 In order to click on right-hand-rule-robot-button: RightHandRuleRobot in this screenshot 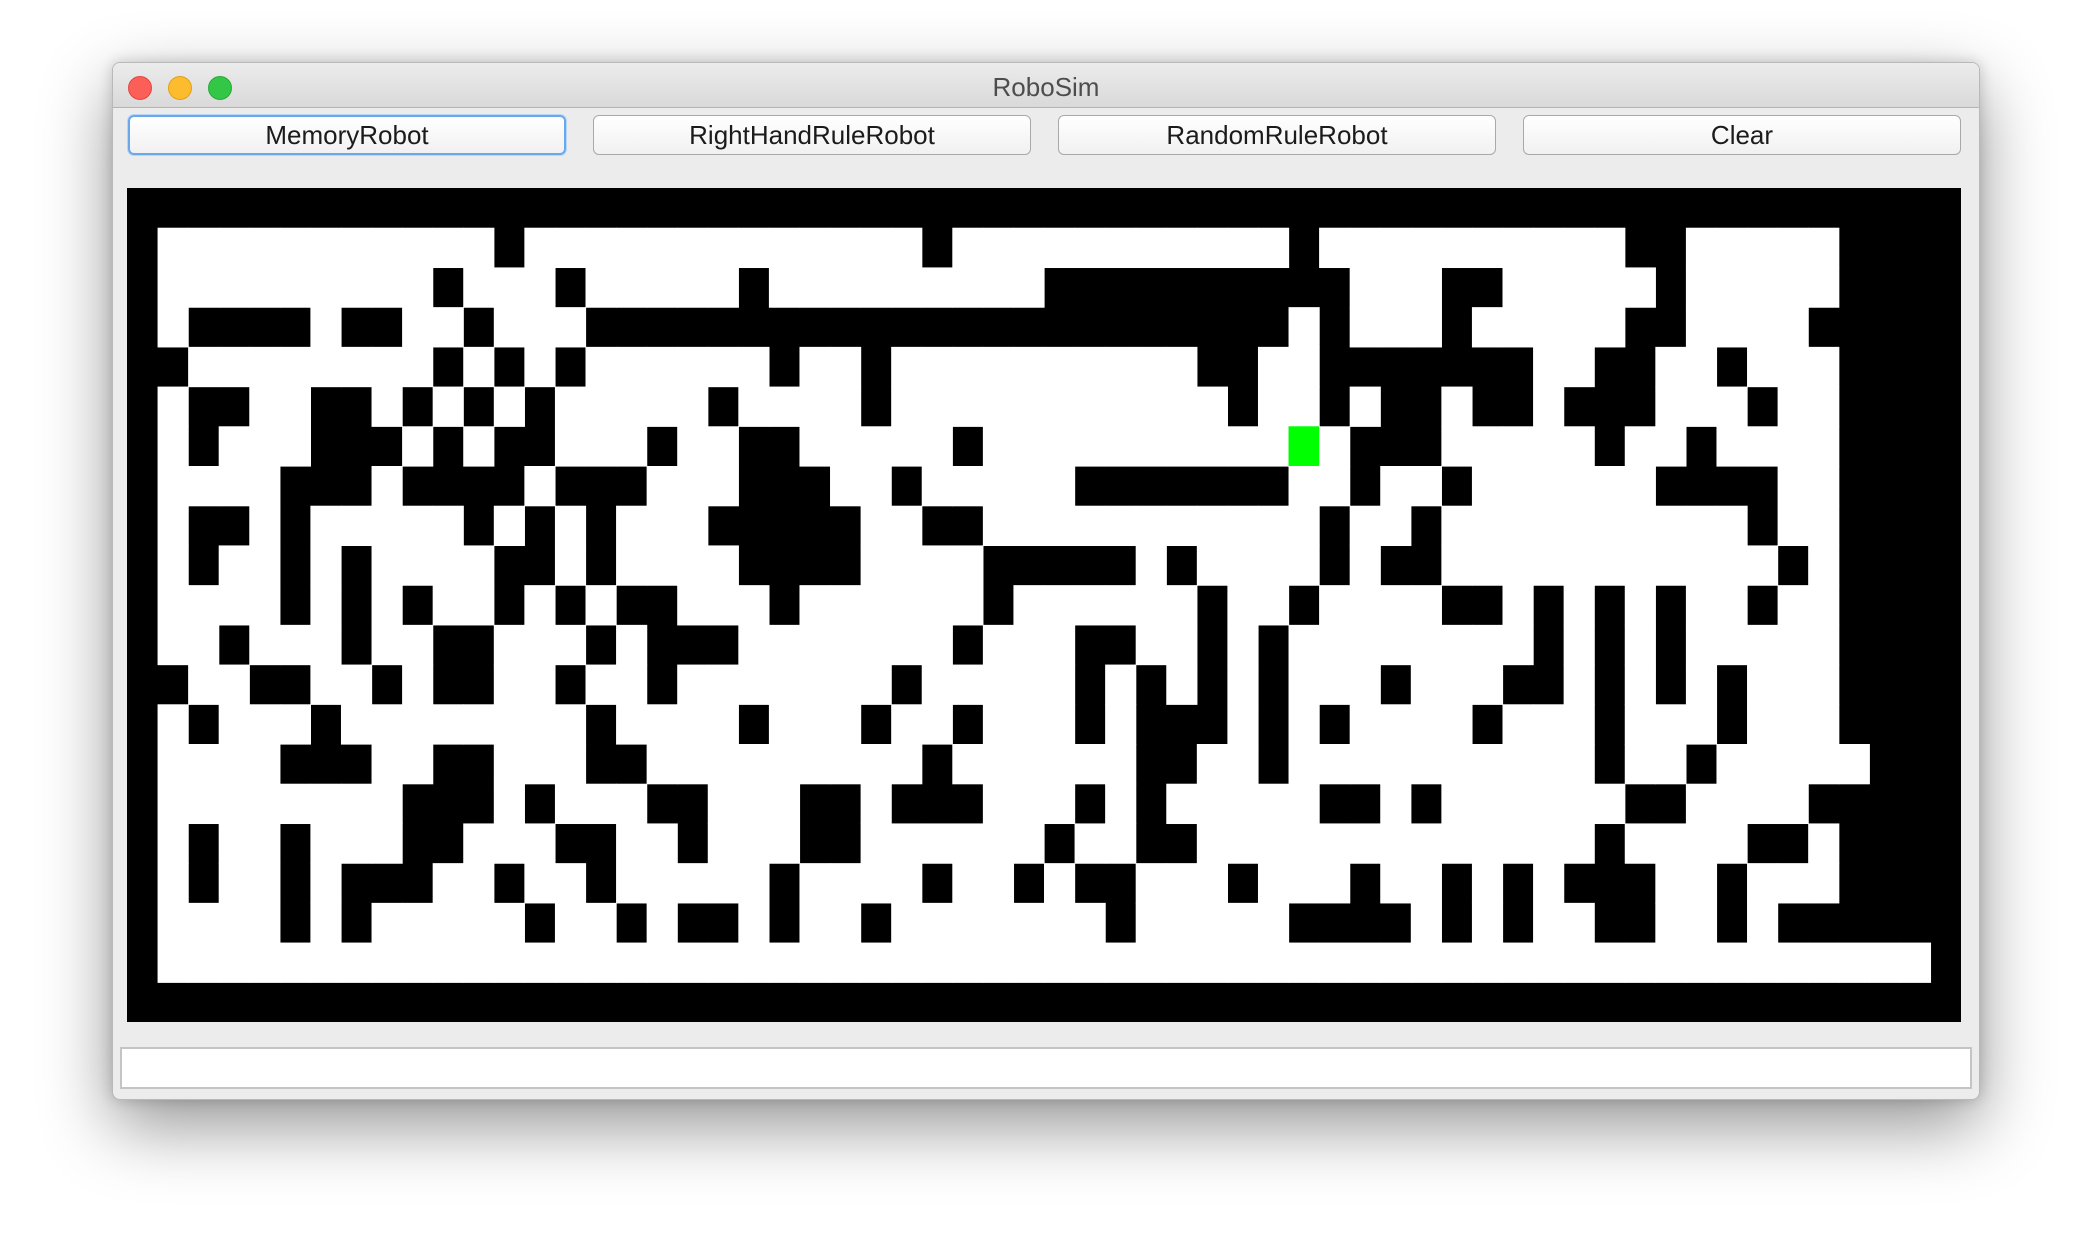, I will do `click(812, 135)`.